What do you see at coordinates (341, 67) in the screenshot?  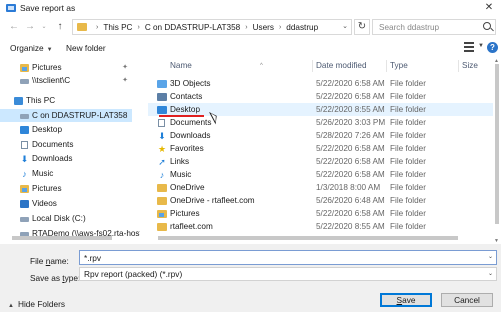 I see `column-header-date: Date modified` at bounding box center [341, 67].